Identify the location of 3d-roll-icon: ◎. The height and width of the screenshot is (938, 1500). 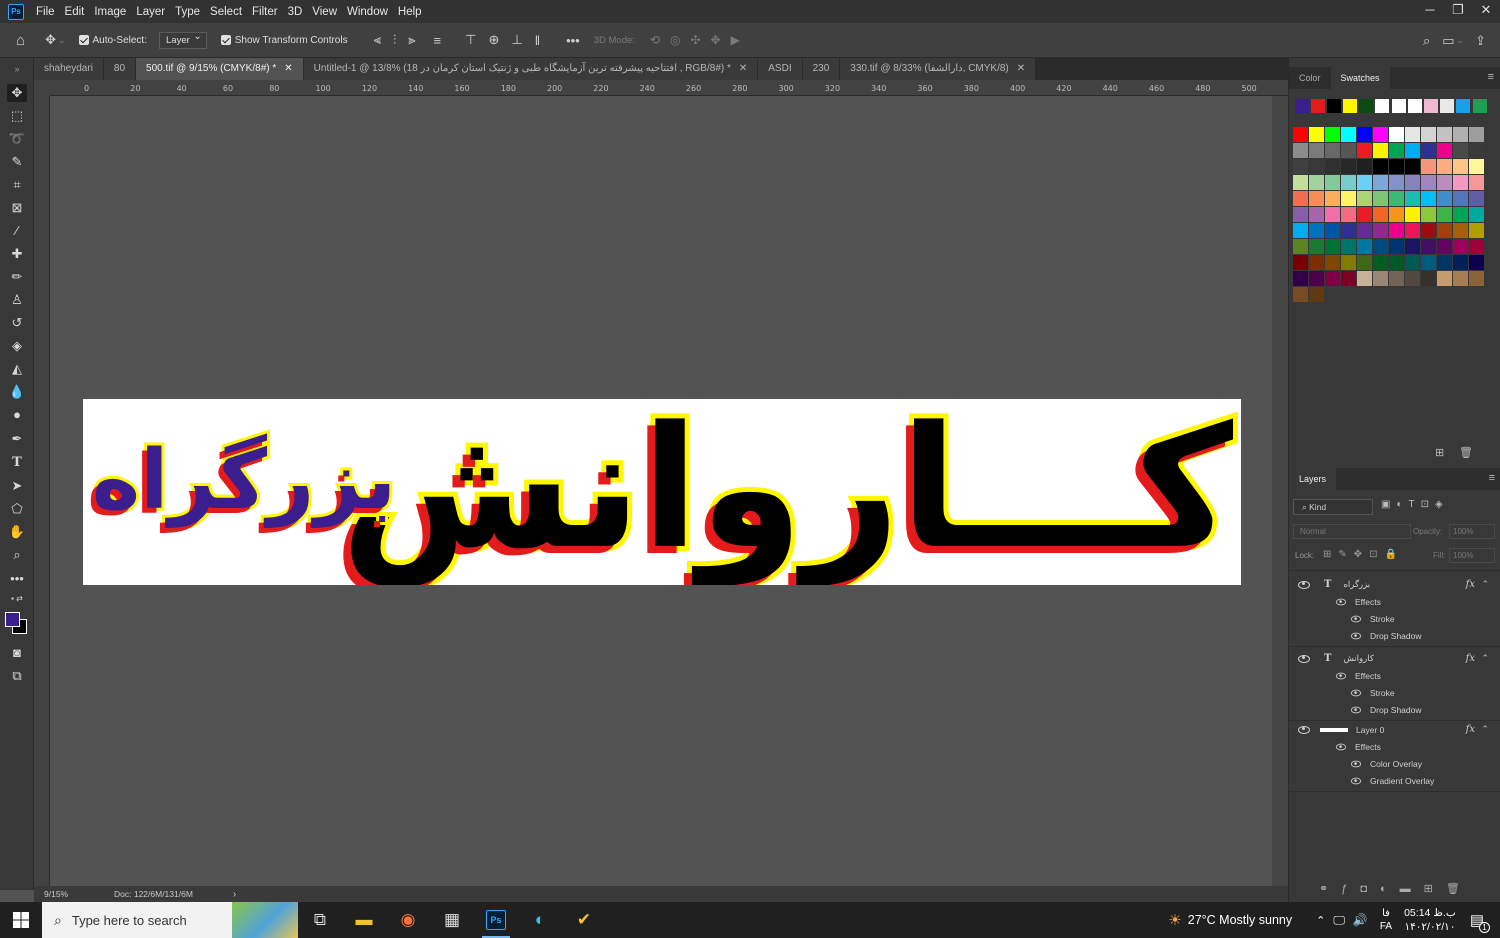
(675, 40).